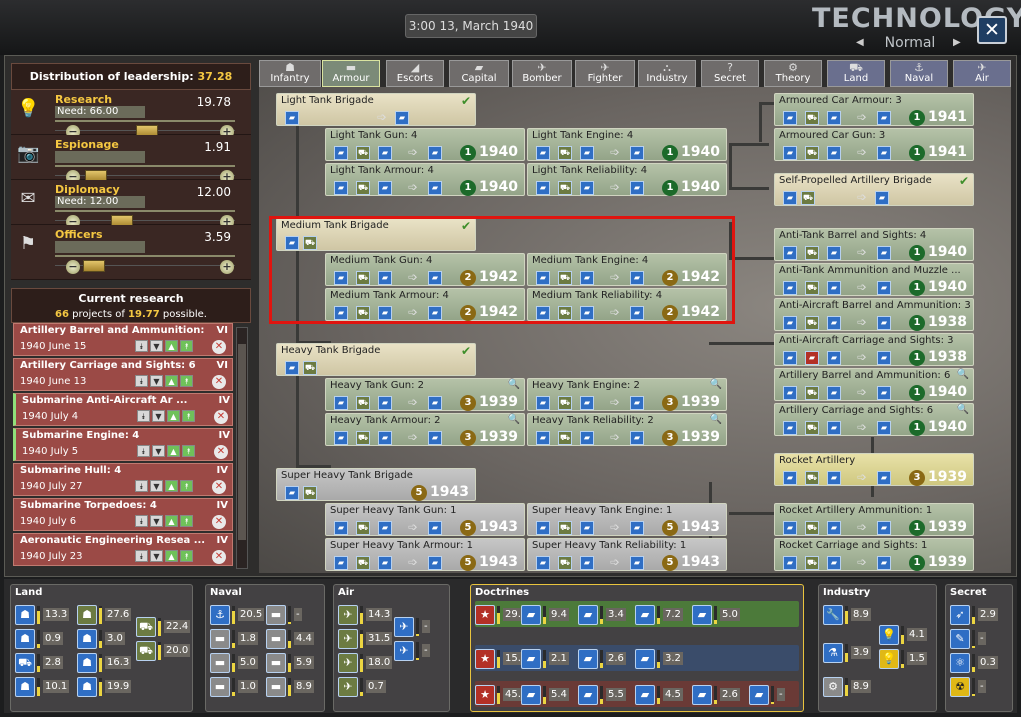 This screenshot has width=1021, height=717. I want to click on tech-card: Rocket Artillery ▰ ⛟ ▰ ➩ ▰ 3 1939, so click(874, 469).